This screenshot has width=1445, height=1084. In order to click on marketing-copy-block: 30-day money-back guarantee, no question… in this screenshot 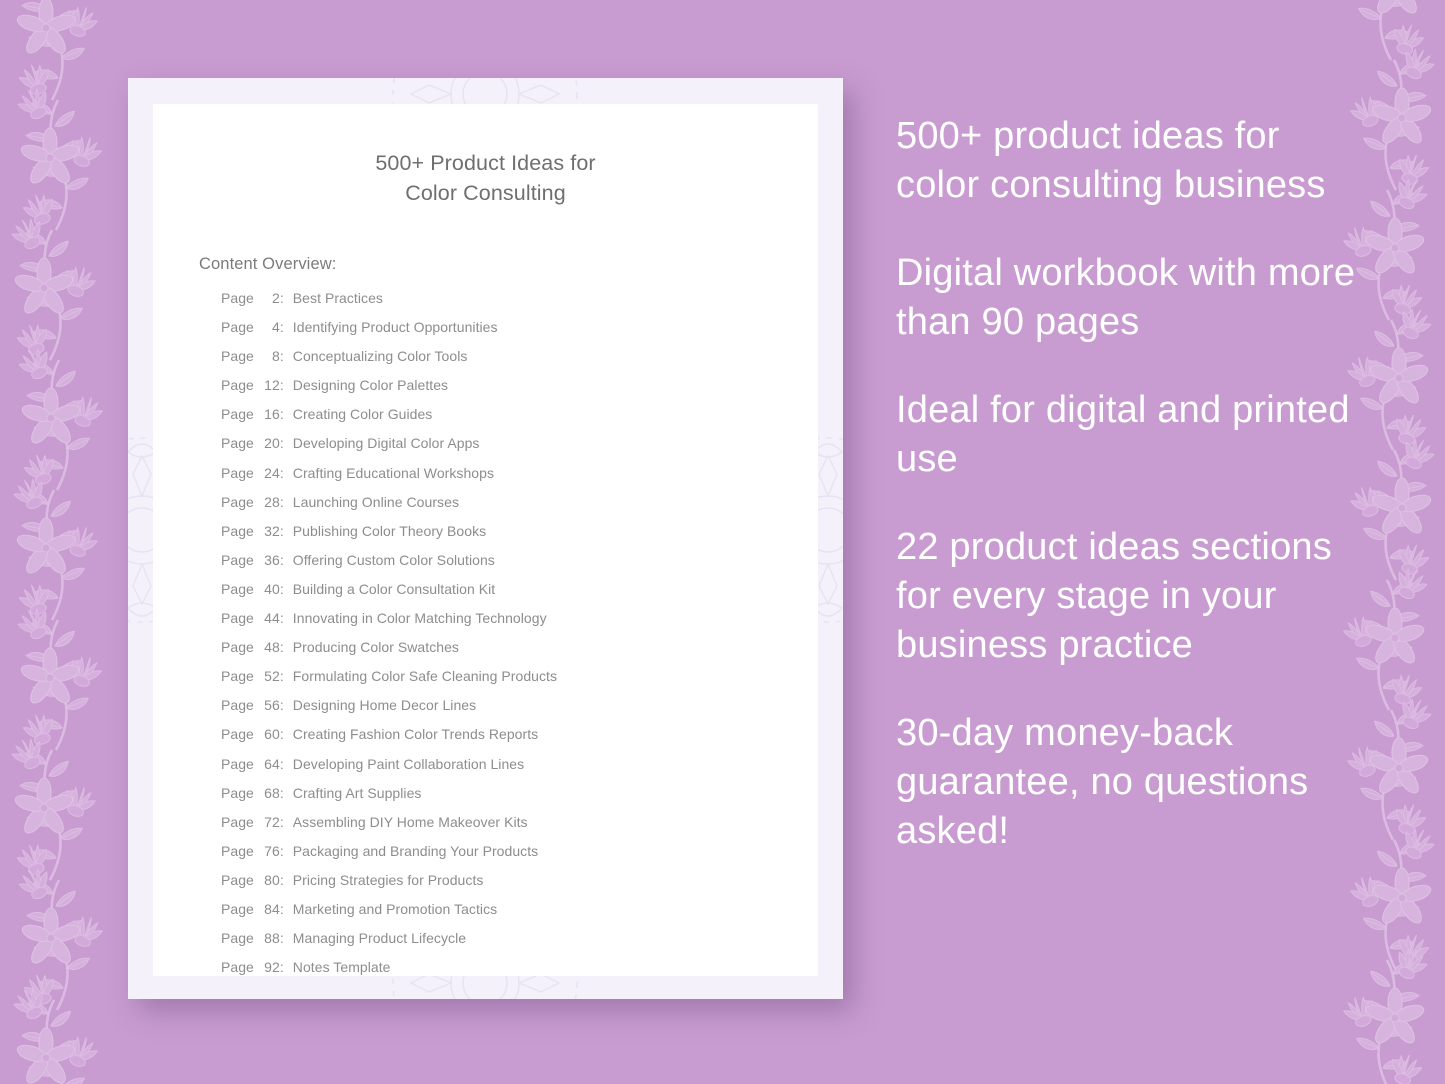, I will do `click(1102, 782)`.